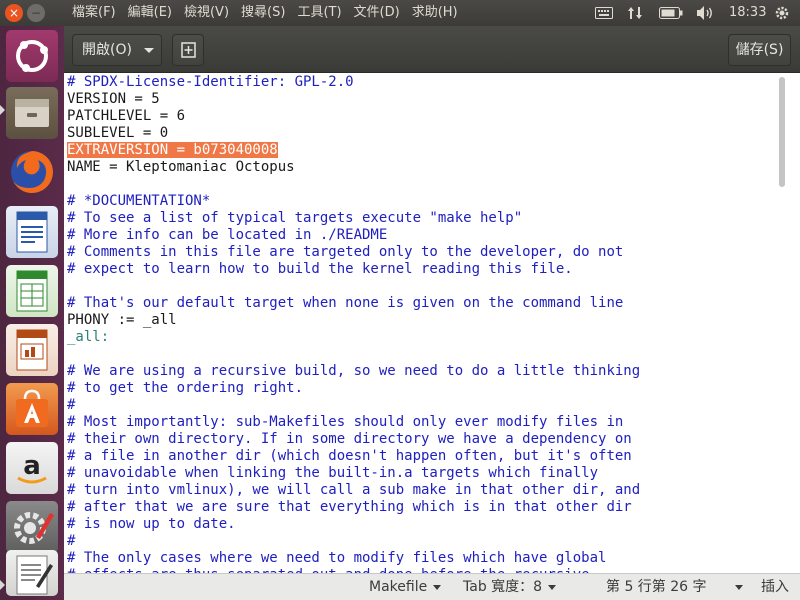 This screenshot has width=800, height=600. I want to click on code-line-text: # is now up to date., so click(151, 524).